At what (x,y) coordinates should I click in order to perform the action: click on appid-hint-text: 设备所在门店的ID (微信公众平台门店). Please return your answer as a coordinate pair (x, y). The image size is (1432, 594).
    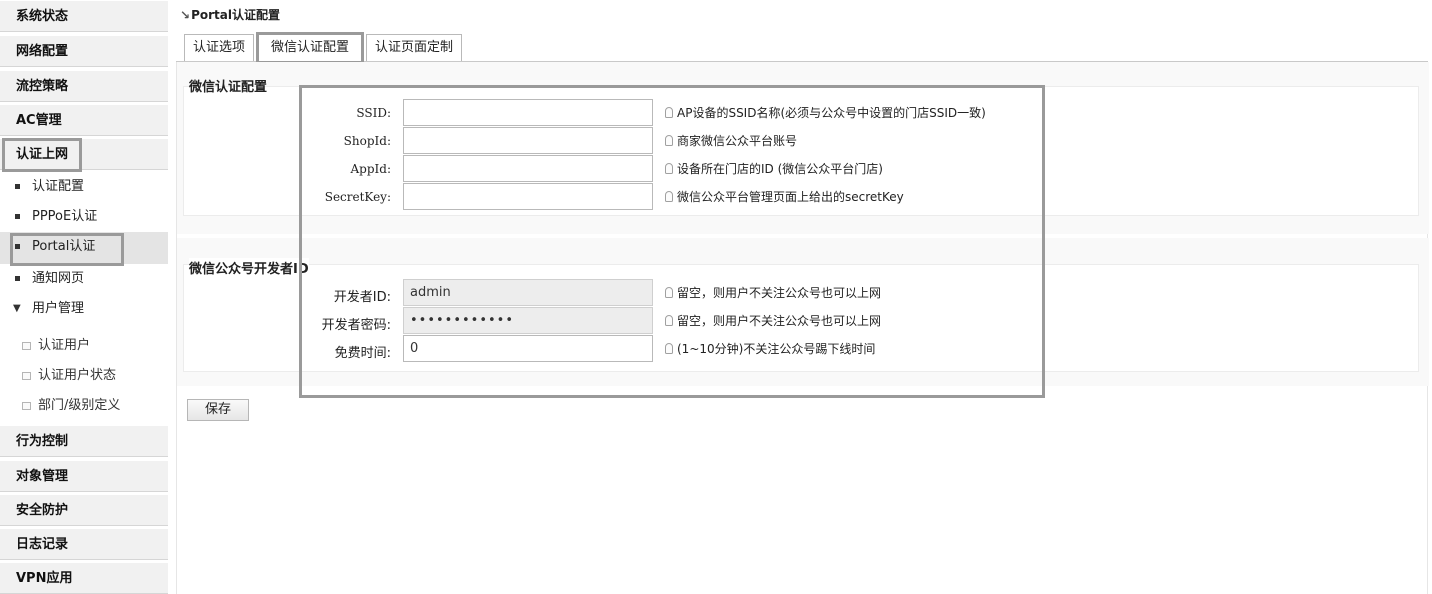
    Looking at the image, I should click on (780, 169).